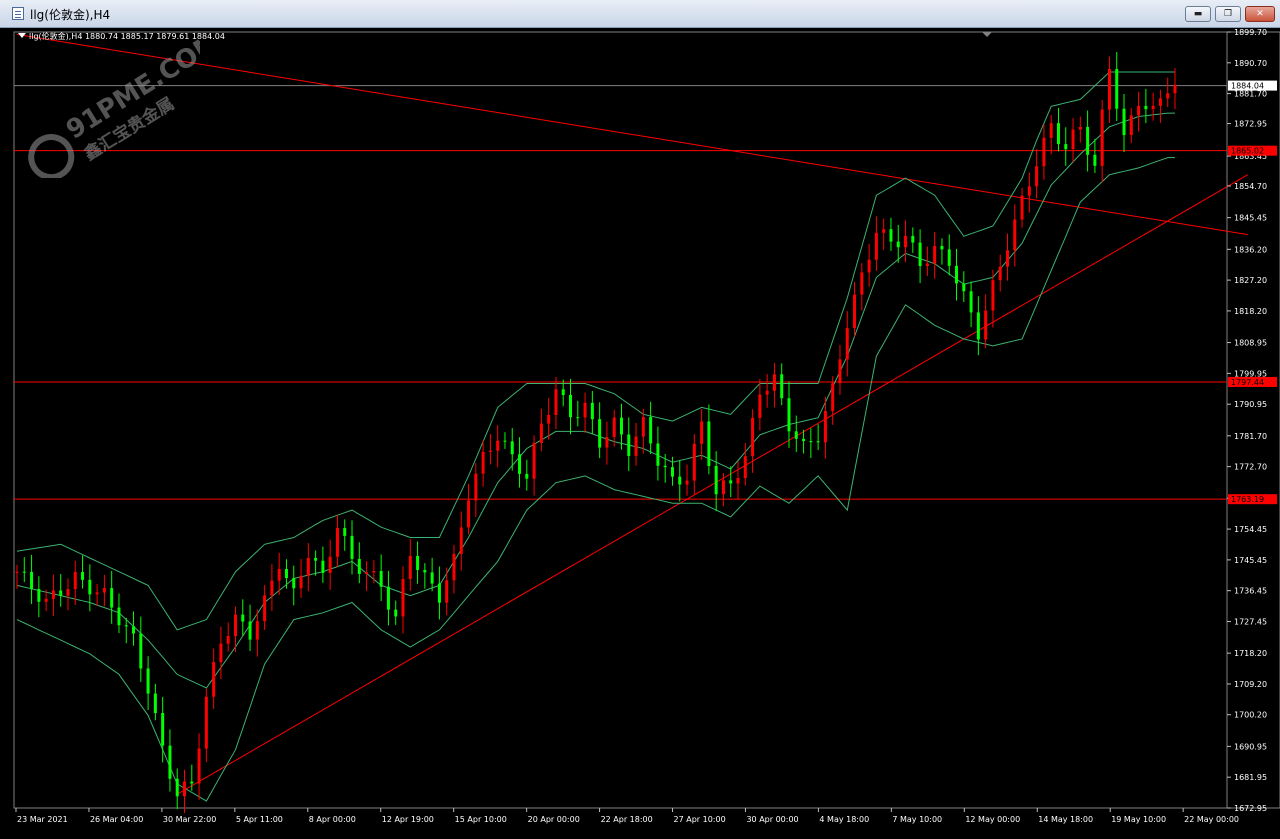 Image resolution: width=1280 pixels, height=839 pixels. What do you see at coordinates (1250, 436) in the screenshot?
I see `price-tick-label: 1781.70` at bounding box center [1250, 436].